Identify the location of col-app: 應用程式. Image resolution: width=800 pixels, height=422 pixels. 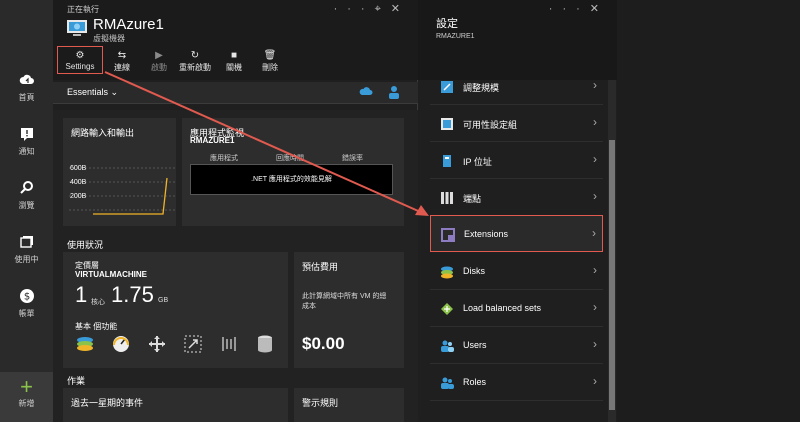
(224, 158).